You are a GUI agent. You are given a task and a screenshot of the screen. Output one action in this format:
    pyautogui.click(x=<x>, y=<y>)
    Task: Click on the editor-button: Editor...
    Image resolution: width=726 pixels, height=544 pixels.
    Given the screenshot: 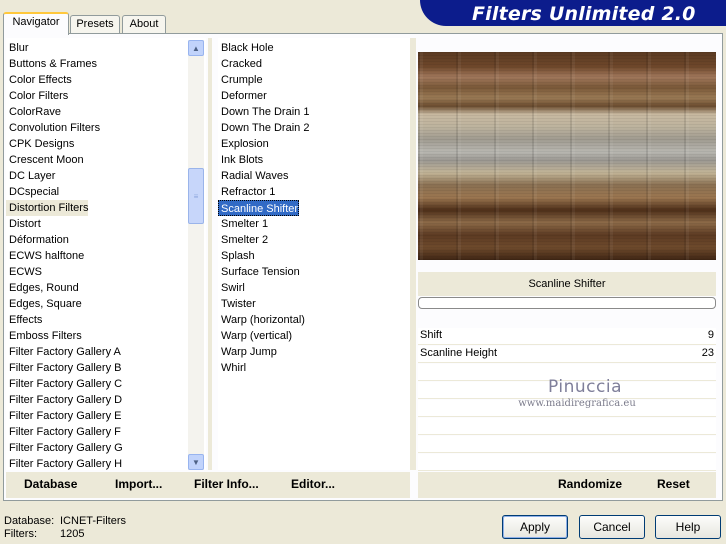 What is the action you would take?
    pyautogui.click(x=313, y=484)
    